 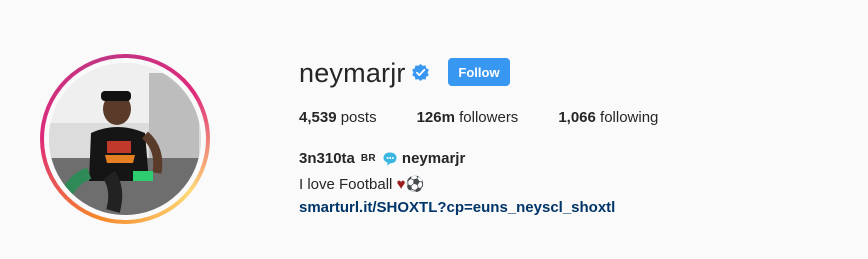 What do you see at coordinates (629, 117) in the screenshot?
I see `following-label: following` at bounding box center [629, 117].